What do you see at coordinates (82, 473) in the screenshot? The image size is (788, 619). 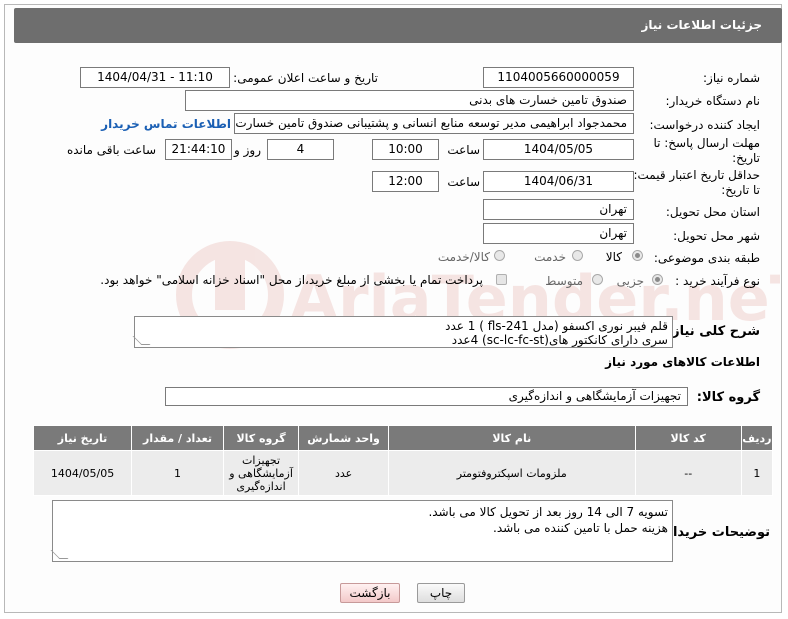 I see `cell-date: 1404/05/05` at bounding box center [82, 473].